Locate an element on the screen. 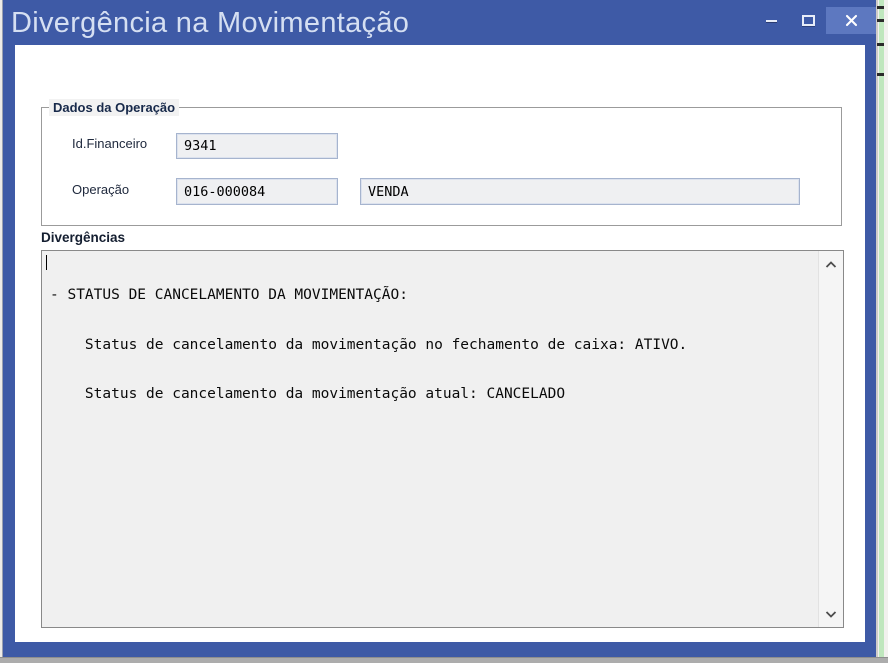  id-financeiro-label: Id.Financeiro is located at coordinates (110, 143).